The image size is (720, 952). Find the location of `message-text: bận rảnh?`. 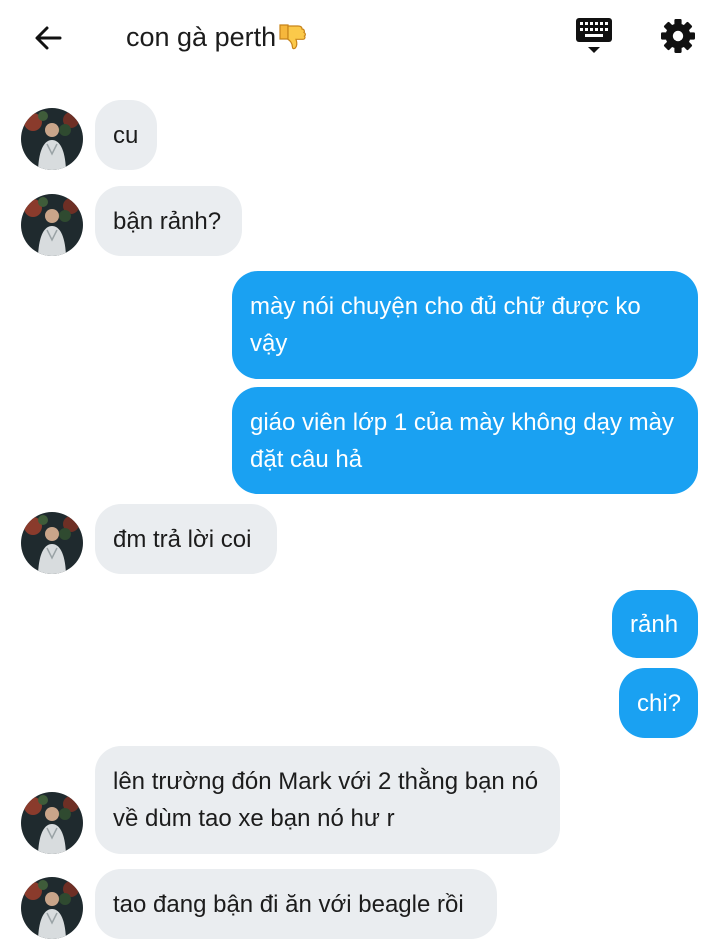

message-text: bận rảnh? is located at coordinates (167, 221).